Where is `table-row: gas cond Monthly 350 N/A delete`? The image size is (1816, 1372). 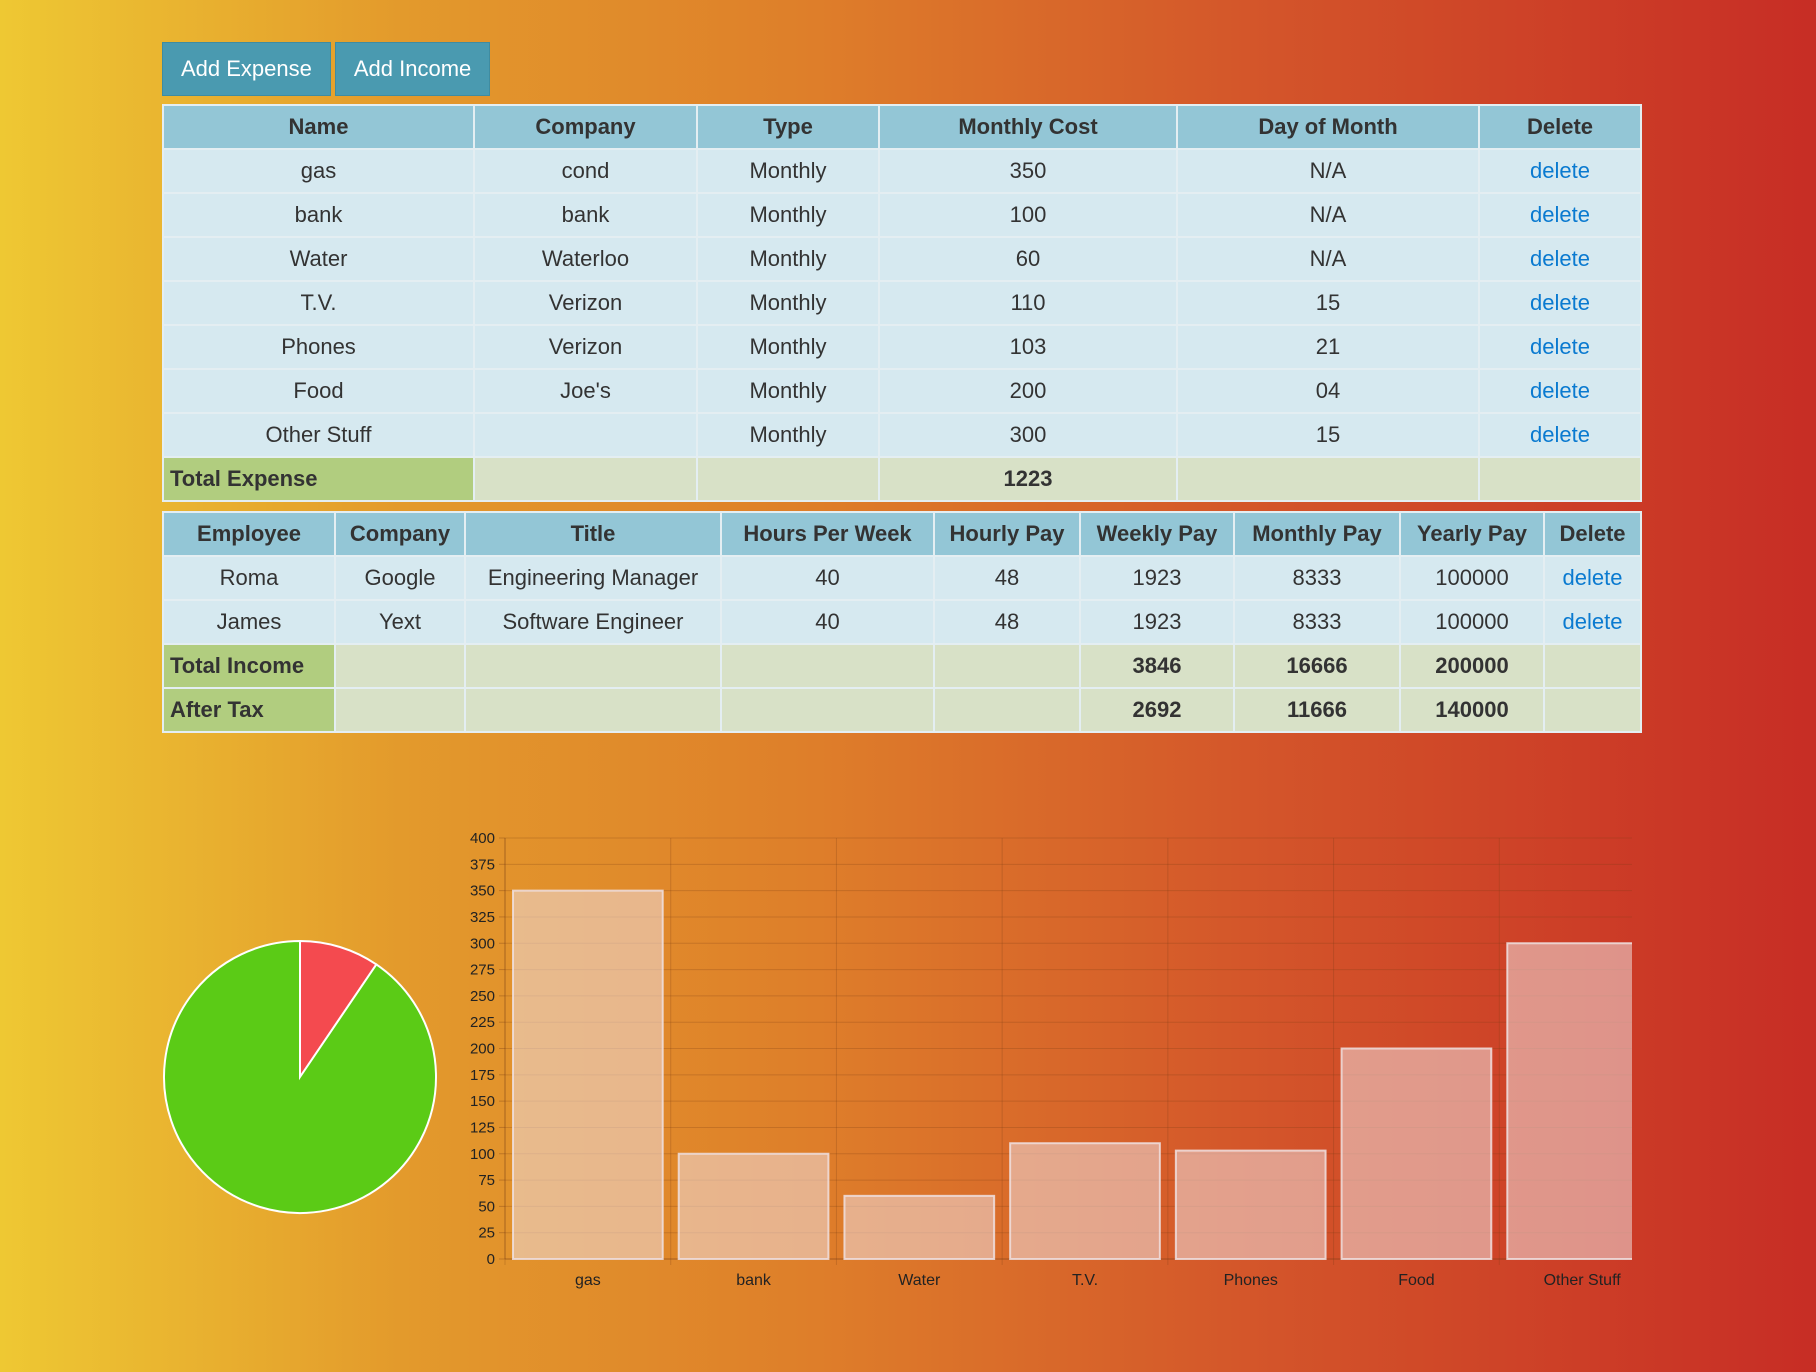 table-row: gas cond Monthly 350 N/A delete is located at coordinates (902, 171).